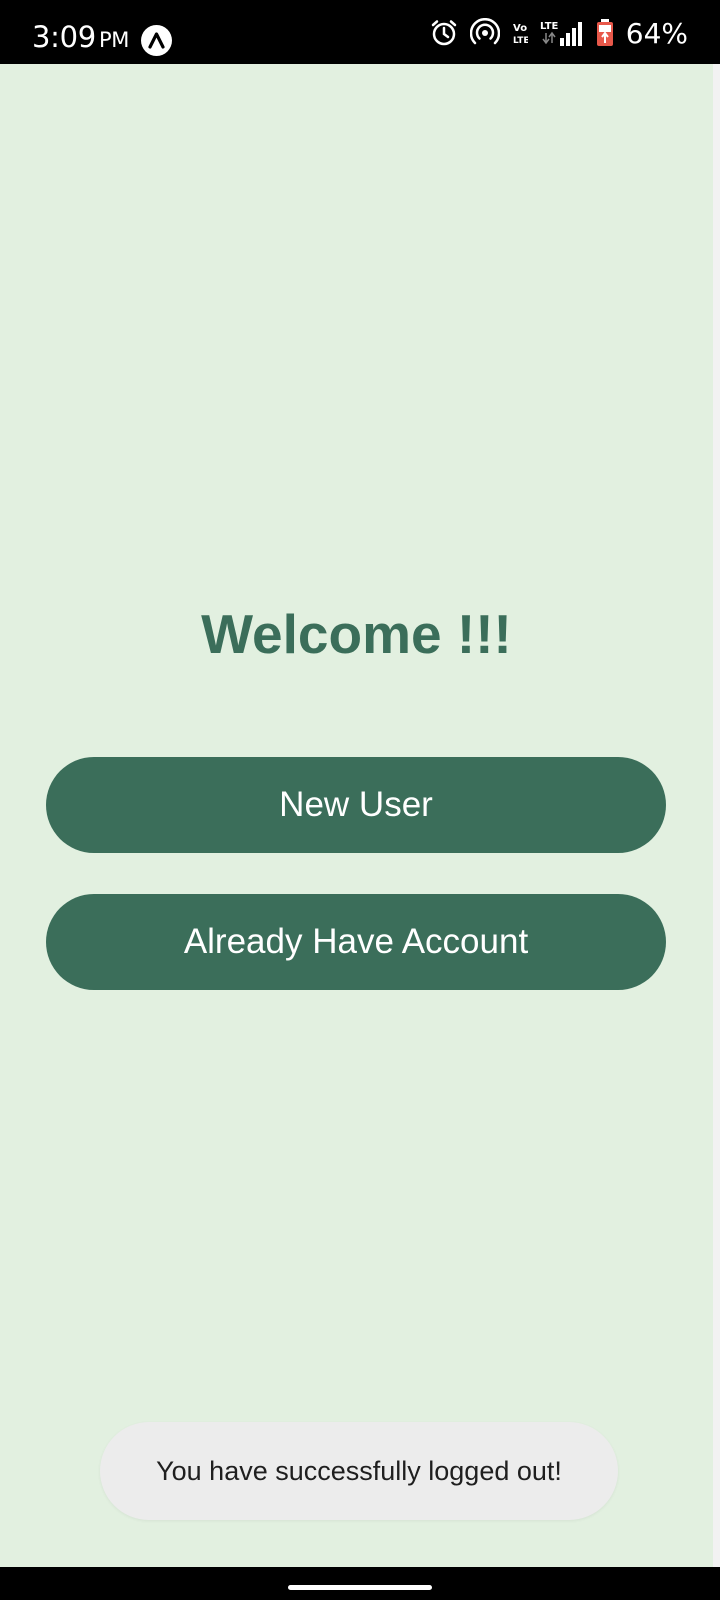  I want to click on clock-ampm: PM, so click(114, 40).